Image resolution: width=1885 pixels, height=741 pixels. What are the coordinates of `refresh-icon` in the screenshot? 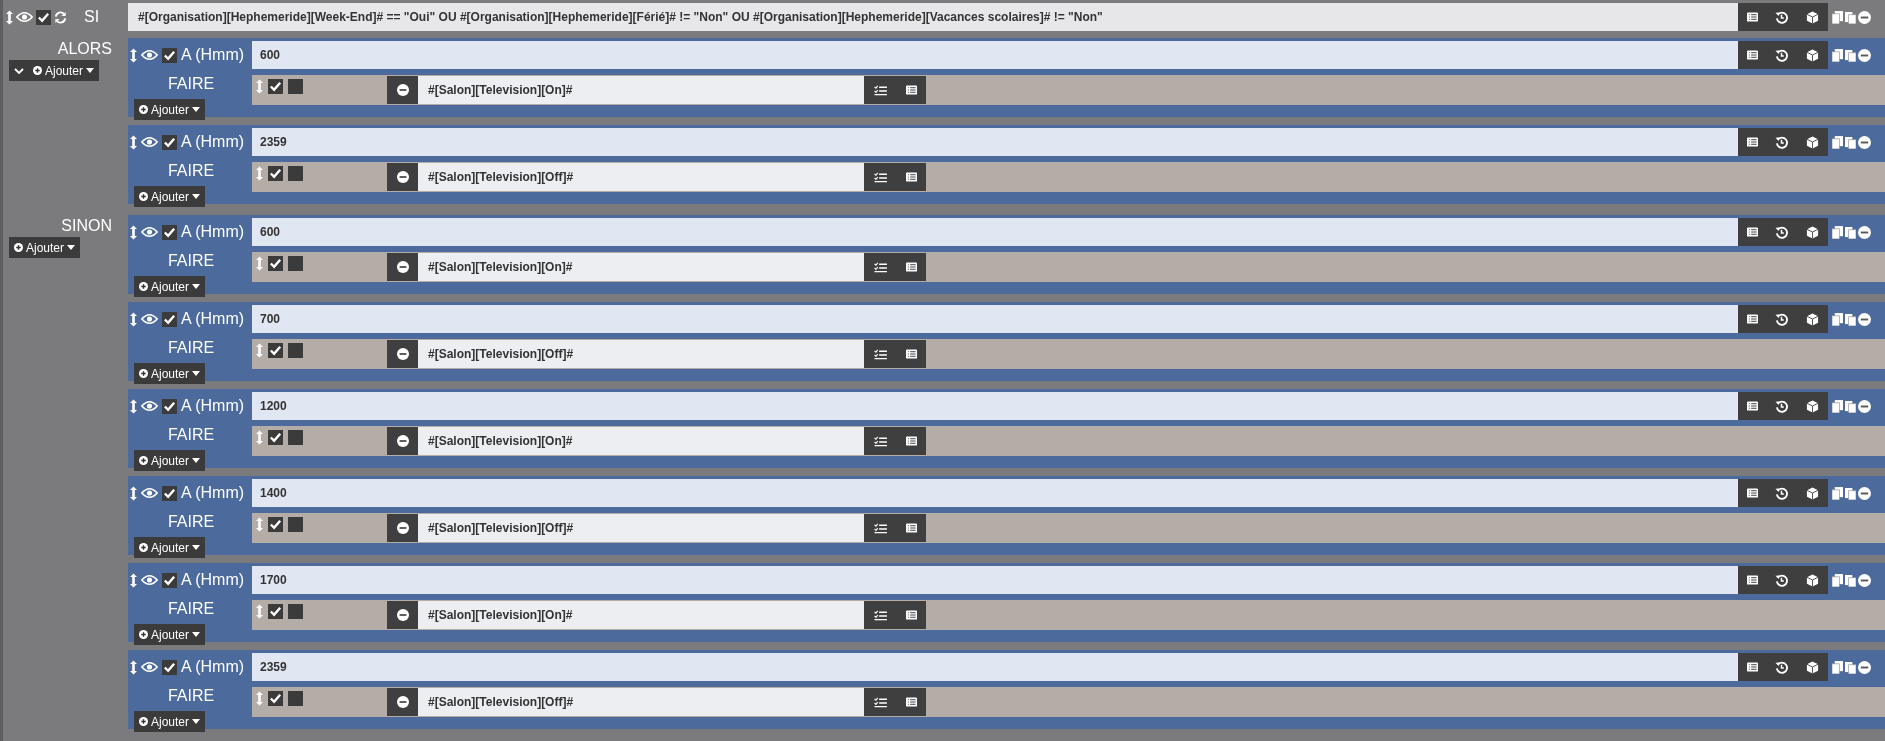 It's located at (60, 17).